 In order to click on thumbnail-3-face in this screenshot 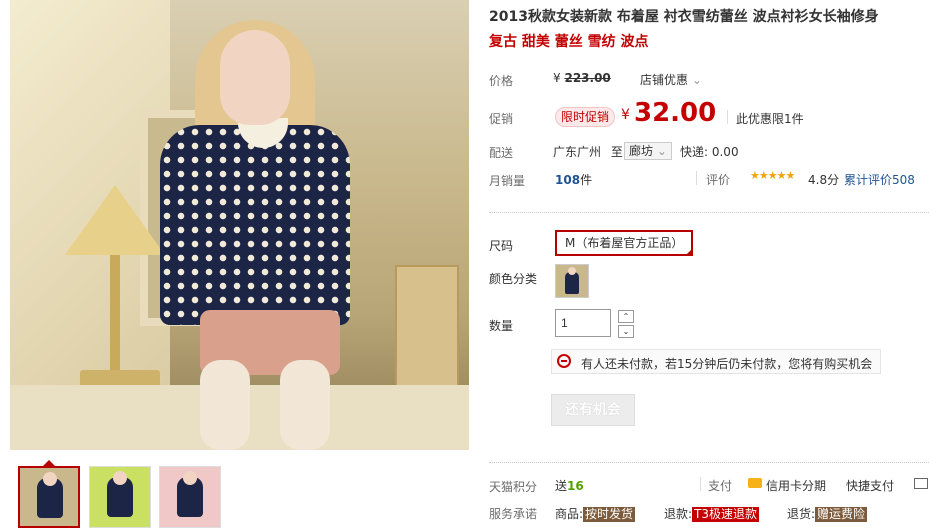, I will do `click(190, 478)`.